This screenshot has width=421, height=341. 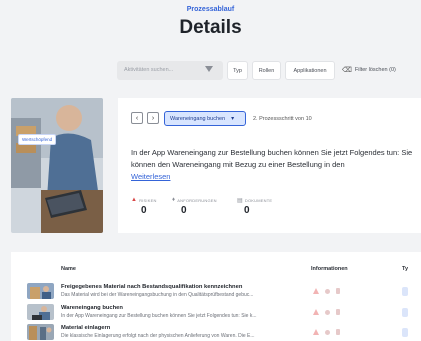 I want to click on requirements-stat-label: ♦ ANFORDERUNGEN, so click(x=194, y=200).